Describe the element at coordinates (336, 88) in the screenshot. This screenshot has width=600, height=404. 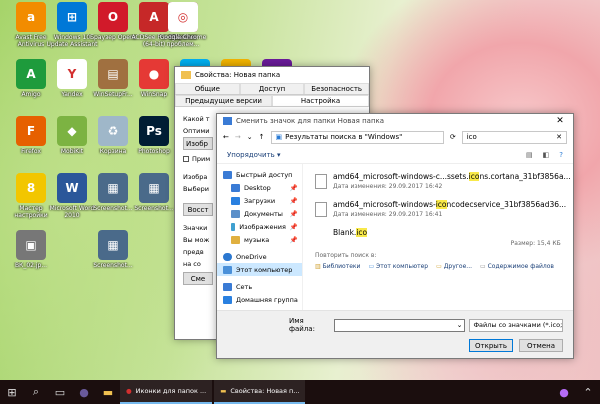
I see `tab-security: Безопасность` at that location.